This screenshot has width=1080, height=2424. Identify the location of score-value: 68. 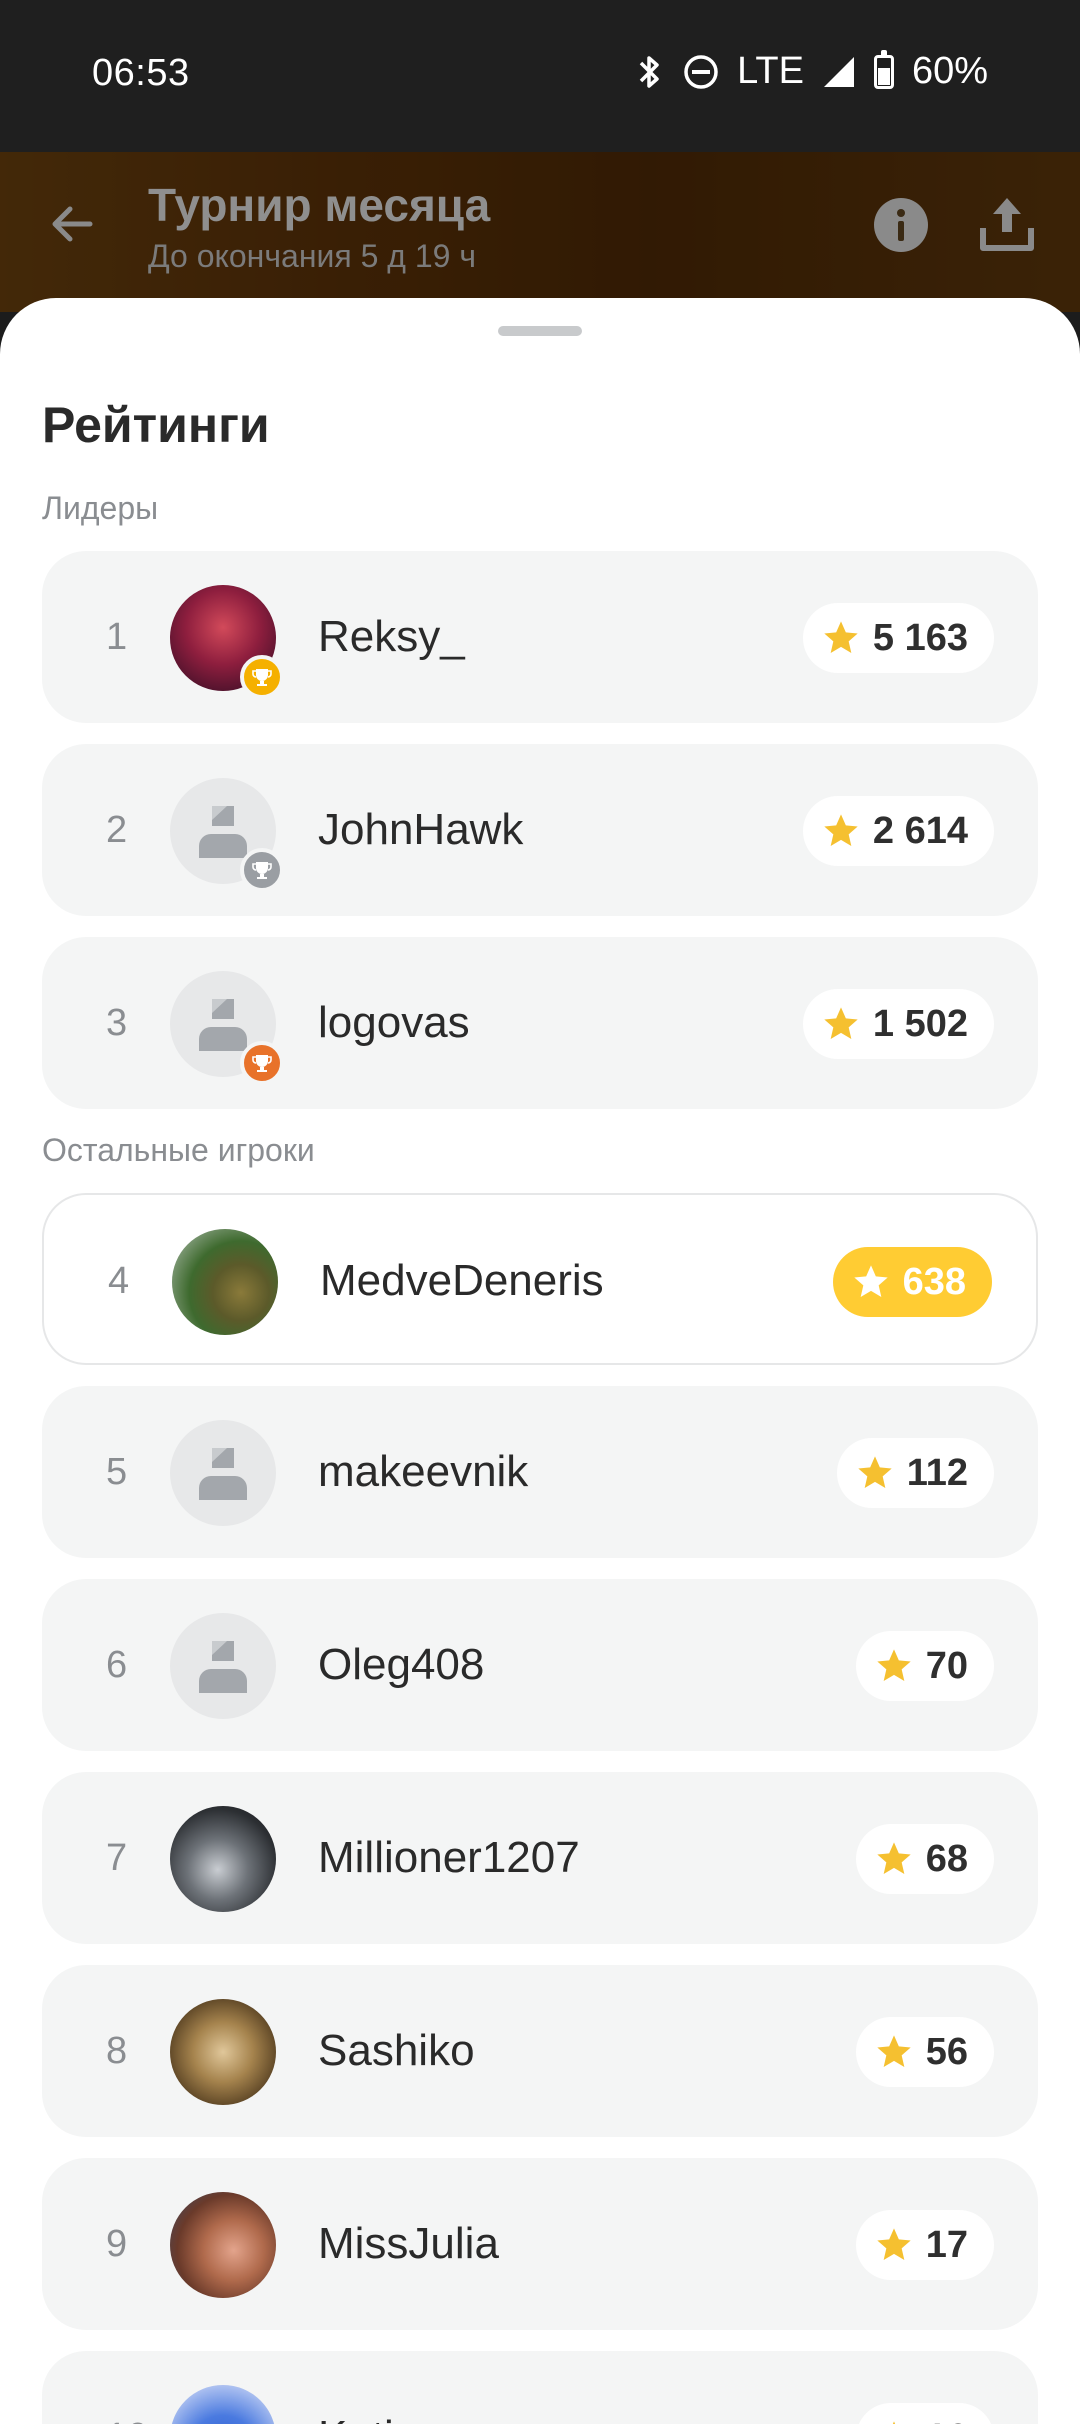
(946, 1858).